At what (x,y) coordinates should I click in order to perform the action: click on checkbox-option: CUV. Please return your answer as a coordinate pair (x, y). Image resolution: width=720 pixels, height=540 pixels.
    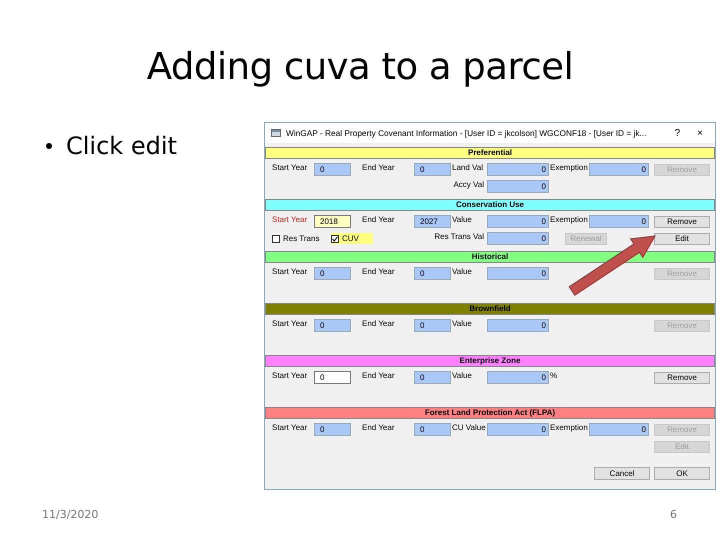
    Looking at the image, I should click on (352, 238).